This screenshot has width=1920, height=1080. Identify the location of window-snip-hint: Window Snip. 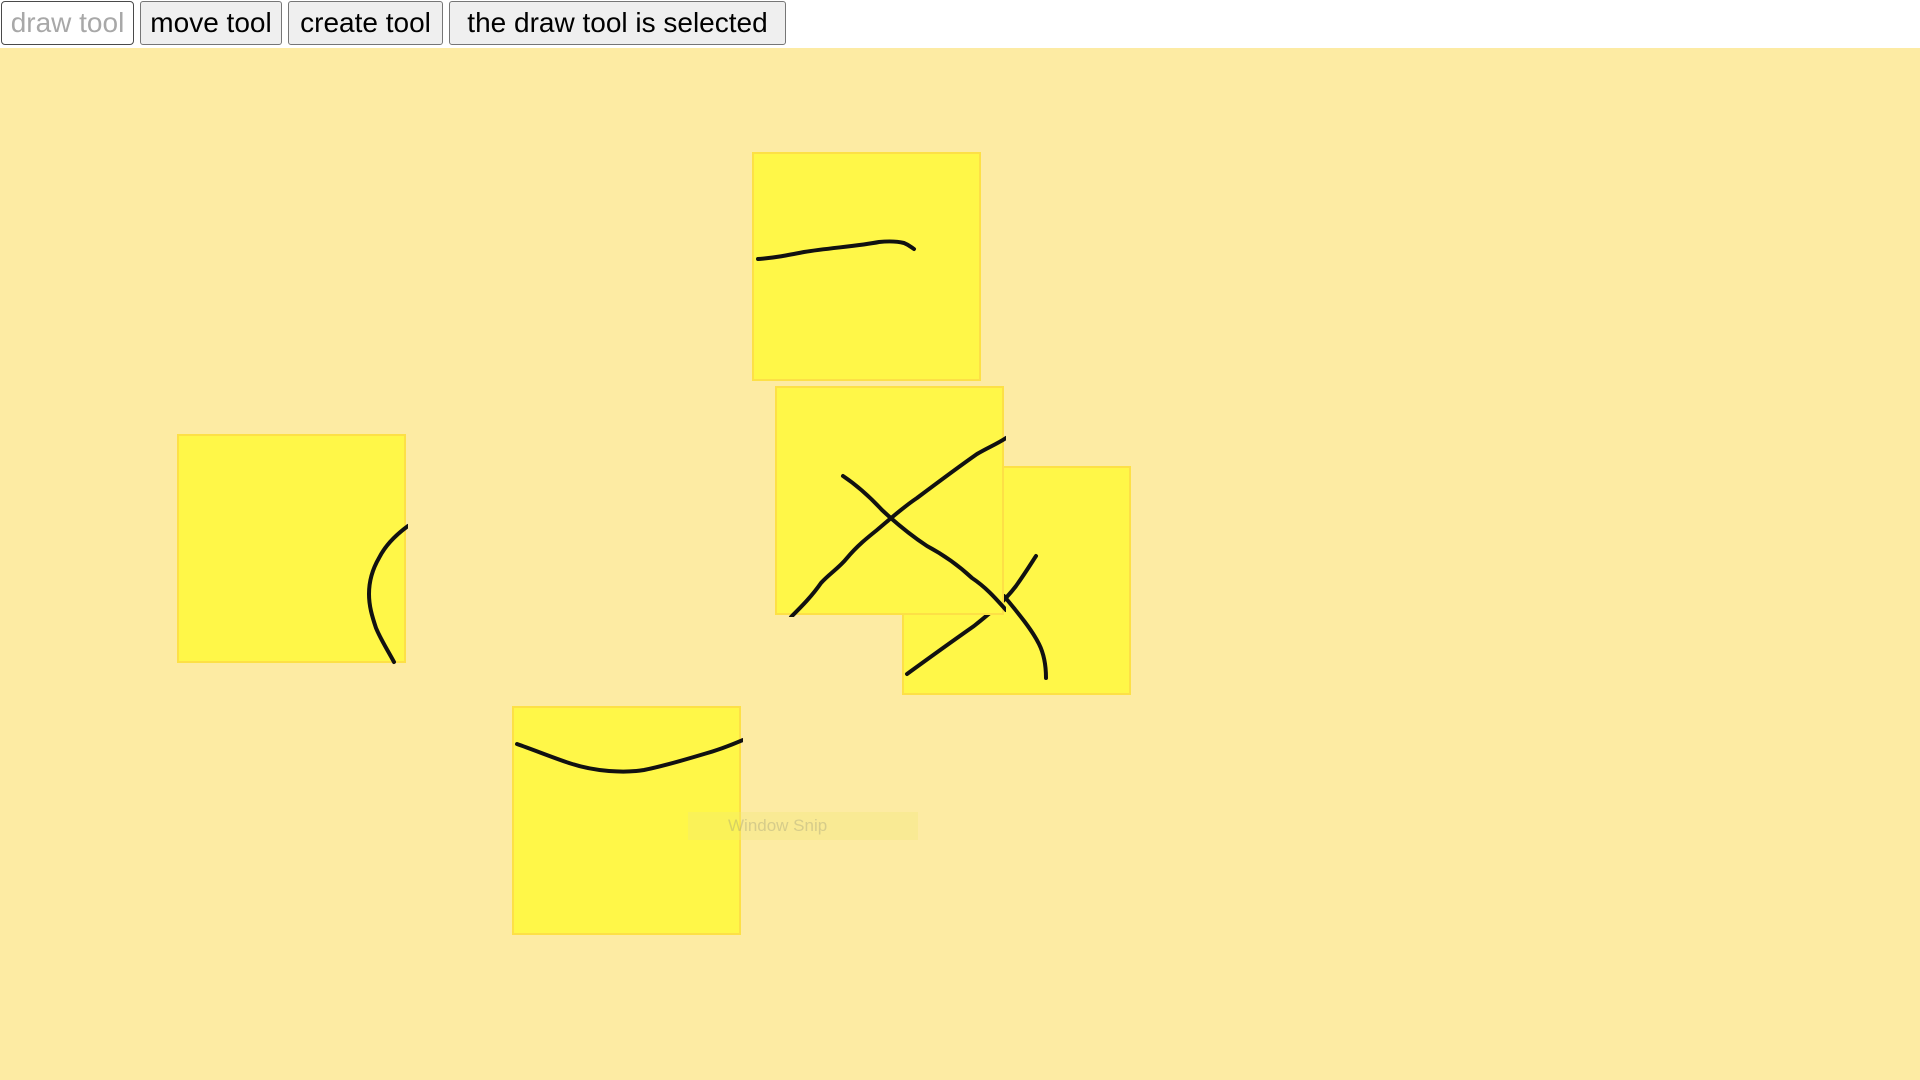
(803, 826).